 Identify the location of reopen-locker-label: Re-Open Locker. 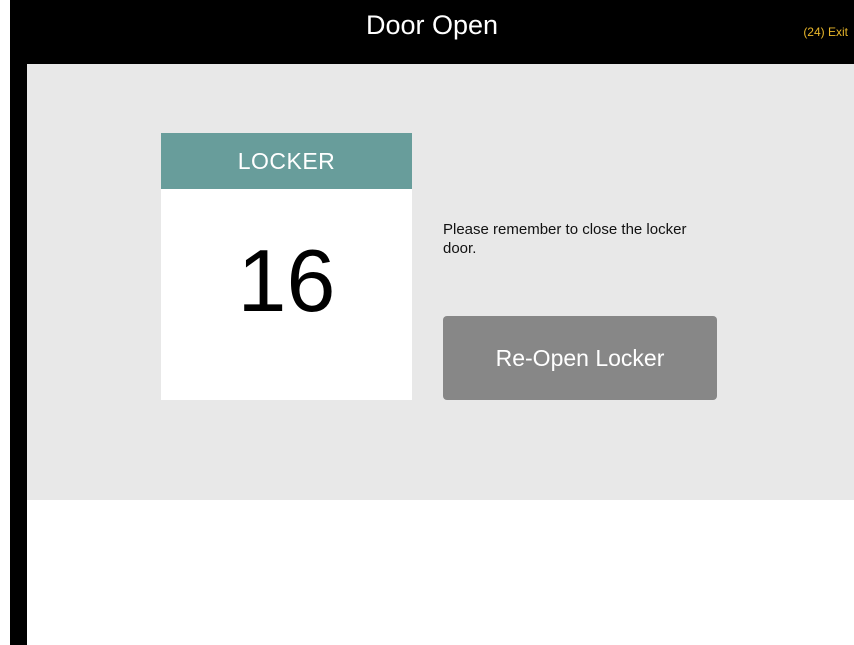
(580, 358).